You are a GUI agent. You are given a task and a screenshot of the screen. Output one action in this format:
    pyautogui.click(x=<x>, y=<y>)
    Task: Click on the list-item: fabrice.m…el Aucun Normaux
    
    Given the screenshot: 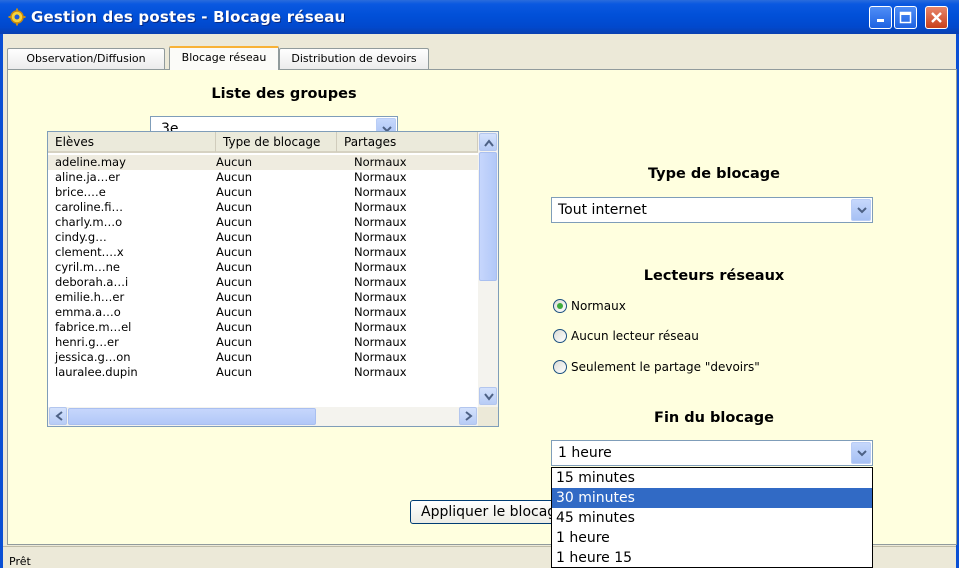 What is the action you would take?
    pyautogui.click(x=263, y=327)
    